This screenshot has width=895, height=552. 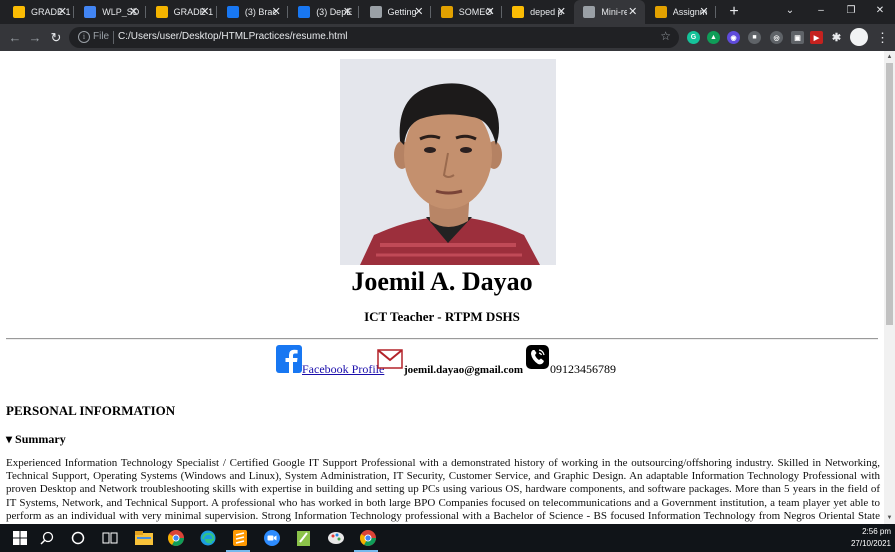 What do you see at coordinates (660, 12) in the screenshot?
I see `assignment-icon` at bounding box center [660, 12].